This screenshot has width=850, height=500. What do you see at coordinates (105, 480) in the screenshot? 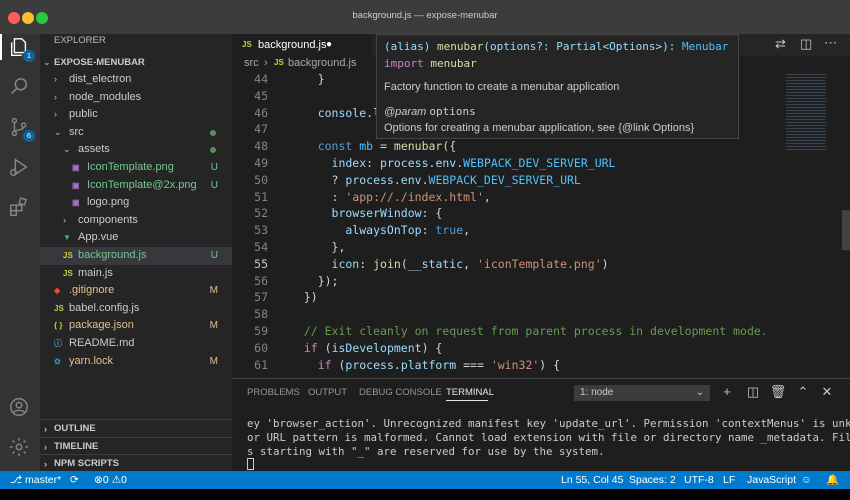
I see `error-count: 0` at bounding box center [105, 480].